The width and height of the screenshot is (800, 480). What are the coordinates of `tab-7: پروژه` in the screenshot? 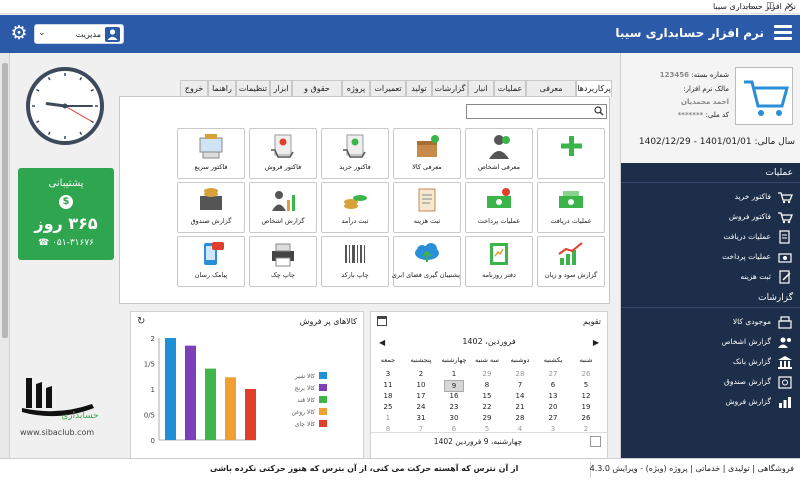 It's located at (356, 88).